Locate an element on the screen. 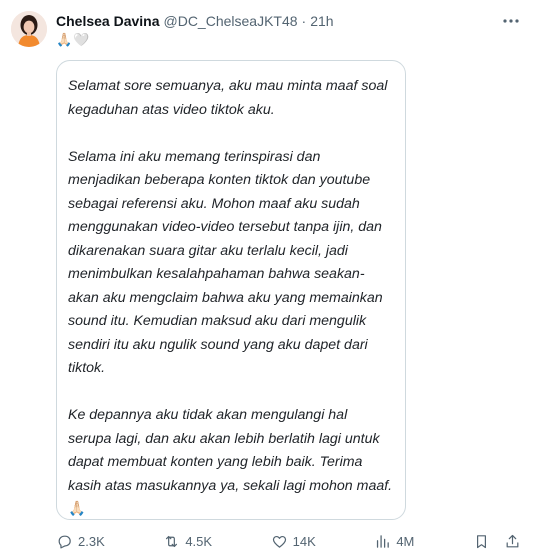 The image size is (535, 558). author-handle: @DC_ChelseaJKT48 is located at coordinates (231, 21).